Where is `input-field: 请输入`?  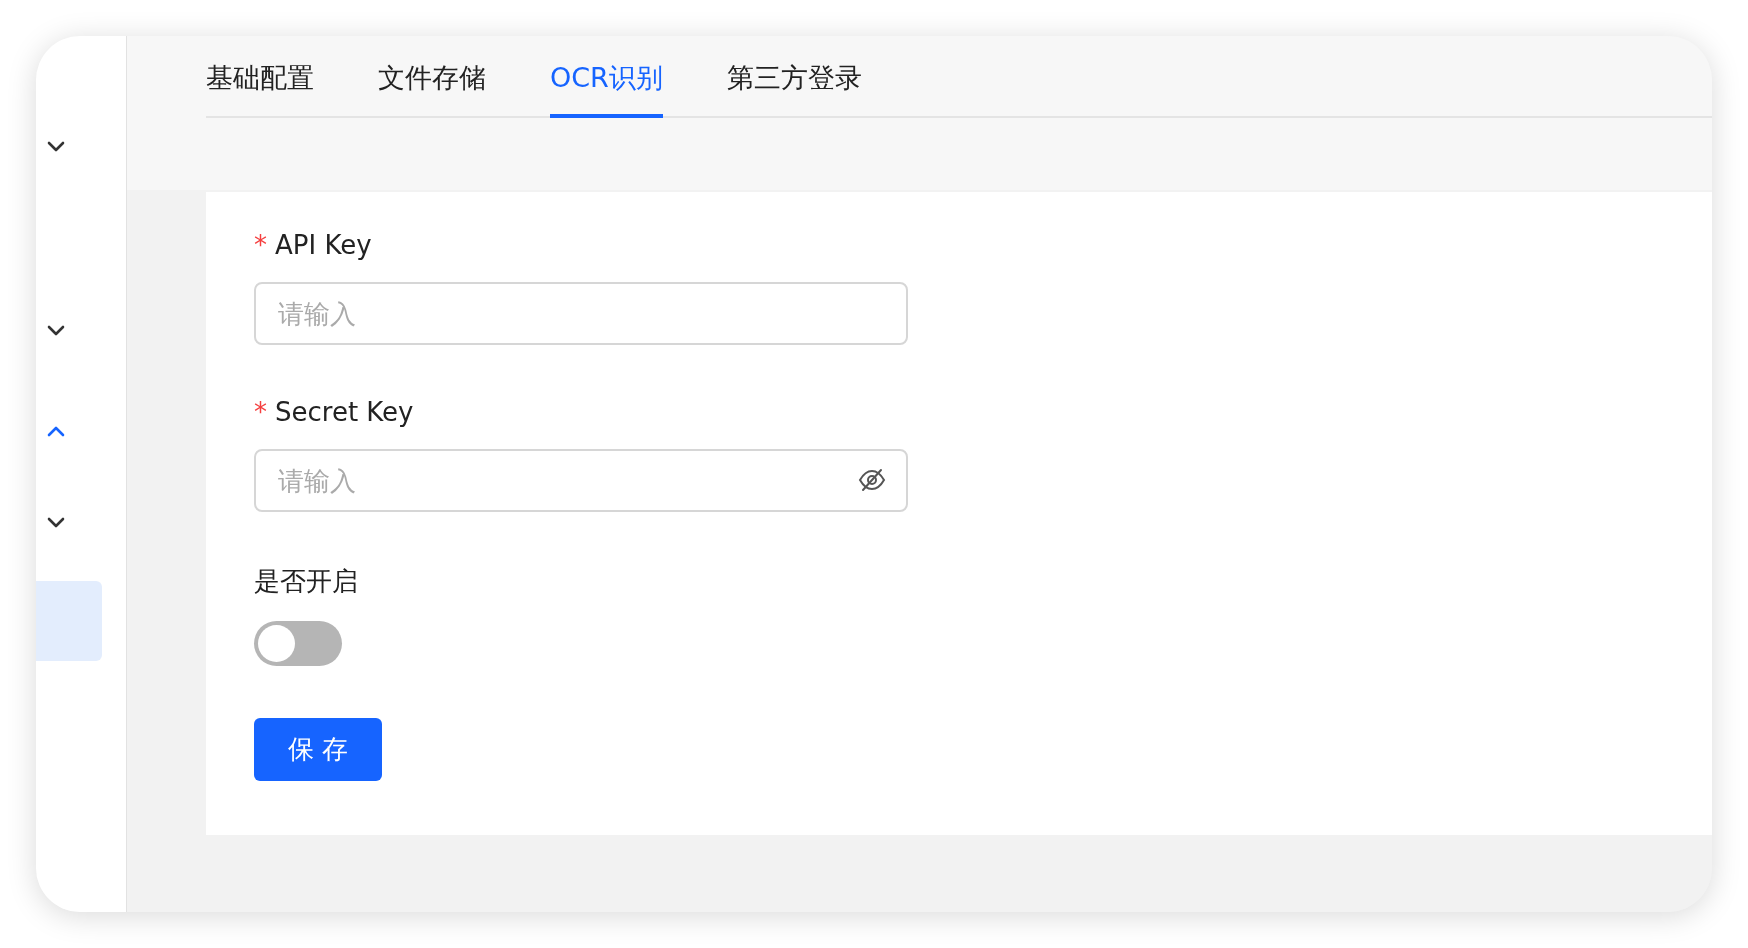
input-field: 请输入 is located at coordinates (581, 313).